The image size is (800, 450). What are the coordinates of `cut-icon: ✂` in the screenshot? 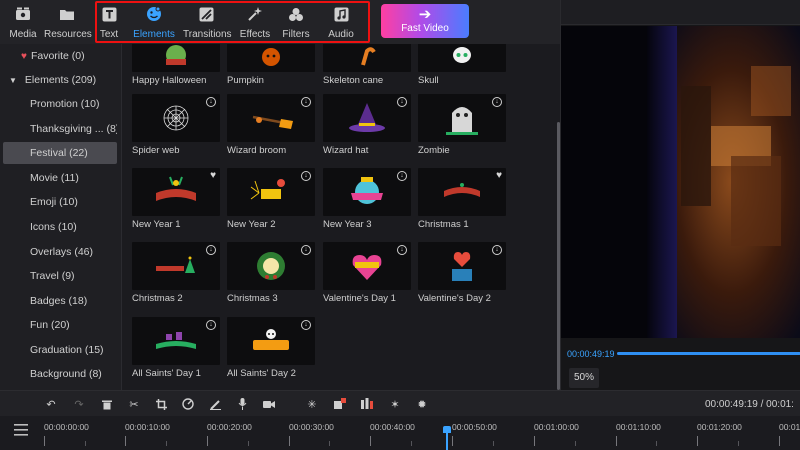 It's located at (134, 404).